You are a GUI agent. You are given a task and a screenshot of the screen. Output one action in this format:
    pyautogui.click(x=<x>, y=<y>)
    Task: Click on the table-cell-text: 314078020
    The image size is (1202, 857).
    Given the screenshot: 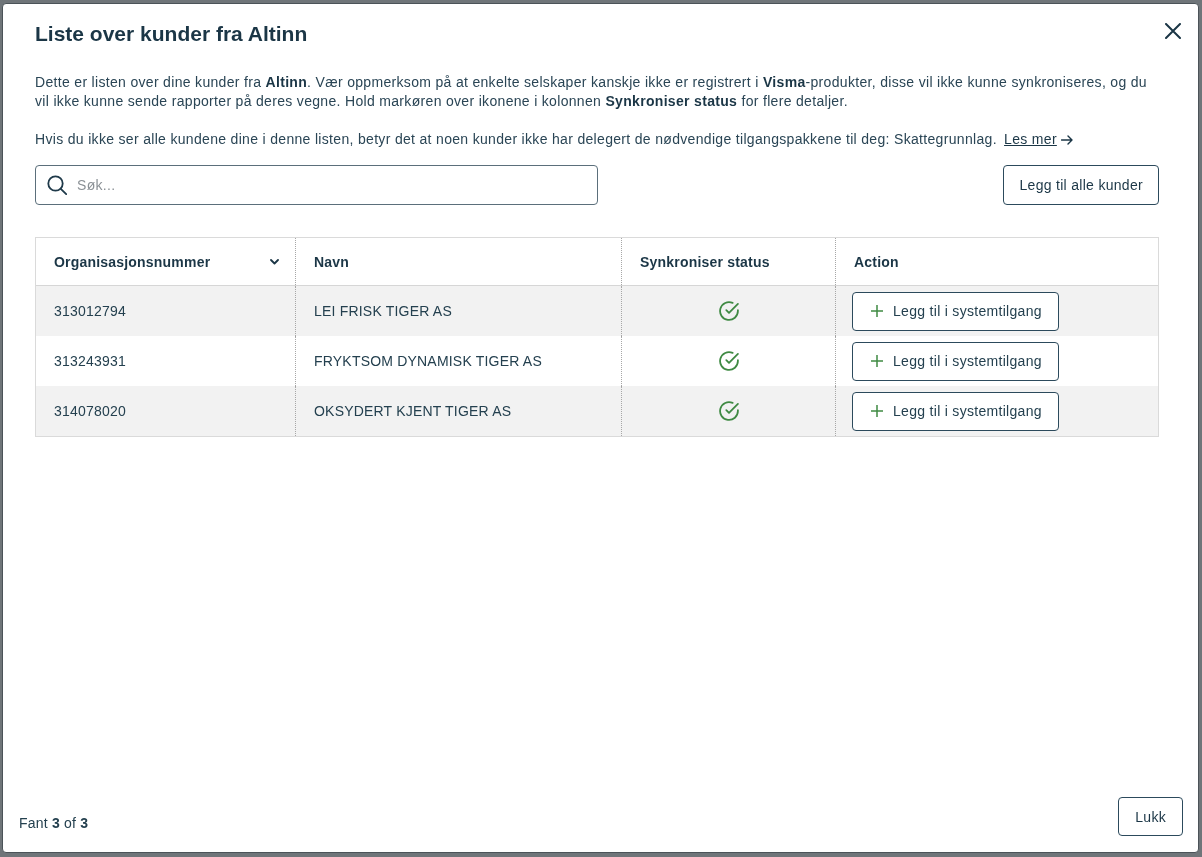 What is the action you would take?
    pyautogui.click(x=90, y=411)
    